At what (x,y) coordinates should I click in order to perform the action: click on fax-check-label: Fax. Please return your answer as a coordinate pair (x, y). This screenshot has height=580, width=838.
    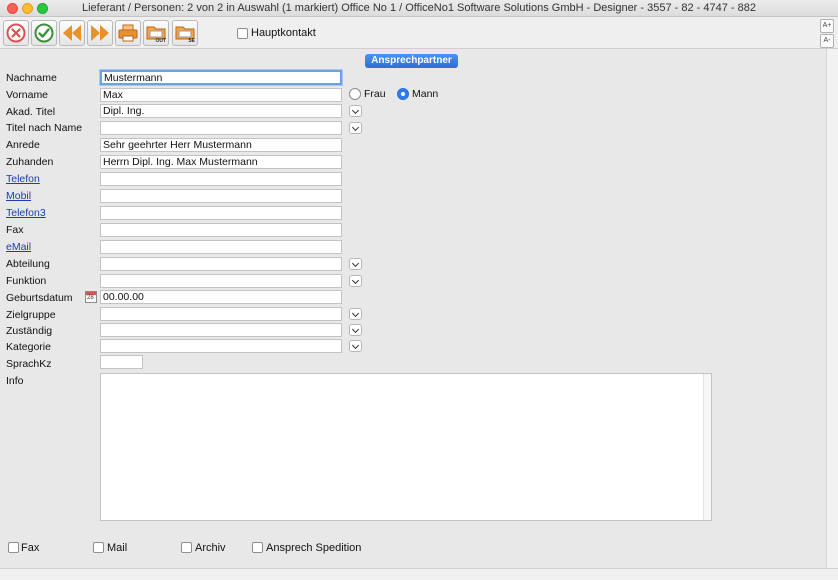
    Looking at the image, I should click on (30, 548).